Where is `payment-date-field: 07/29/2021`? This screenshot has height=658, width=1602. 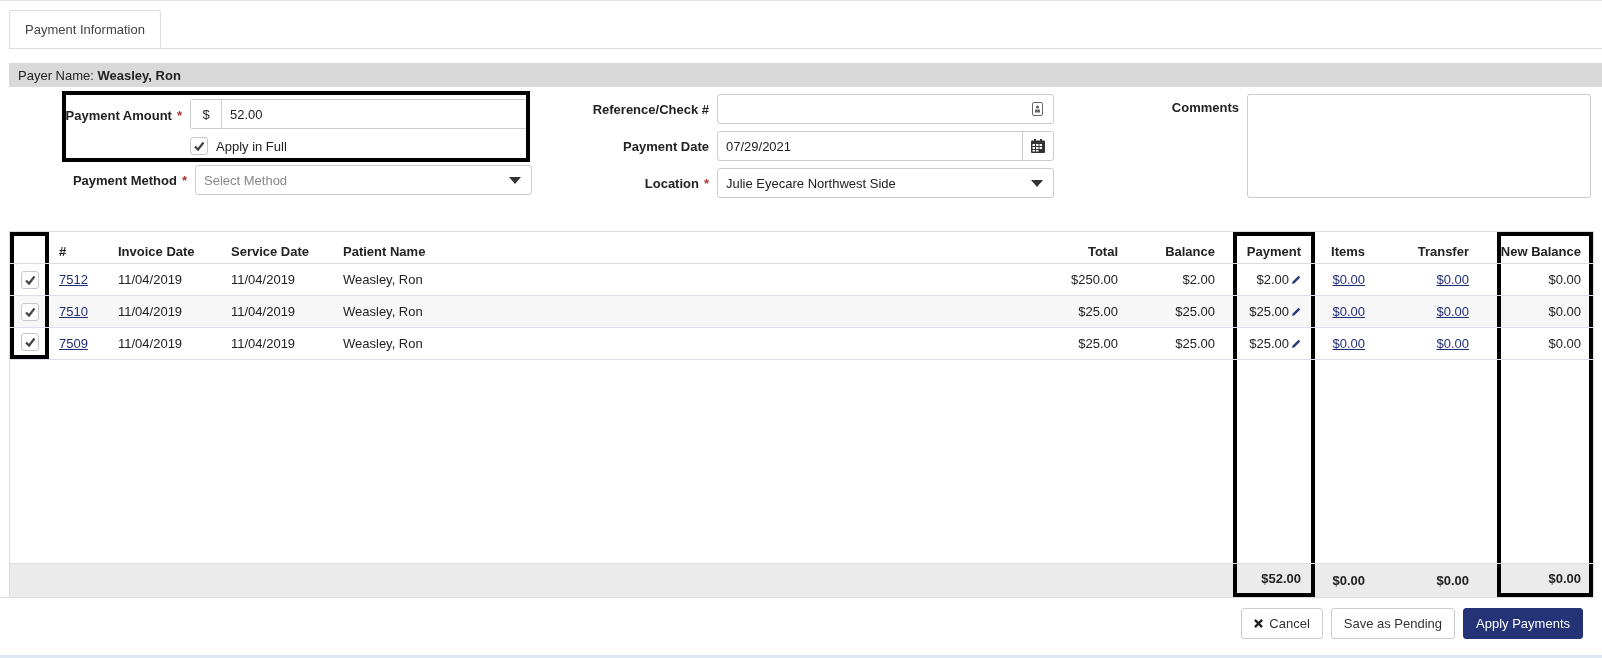 payment-date-field: 07/29/2021 is located at coordinates (885, 146).